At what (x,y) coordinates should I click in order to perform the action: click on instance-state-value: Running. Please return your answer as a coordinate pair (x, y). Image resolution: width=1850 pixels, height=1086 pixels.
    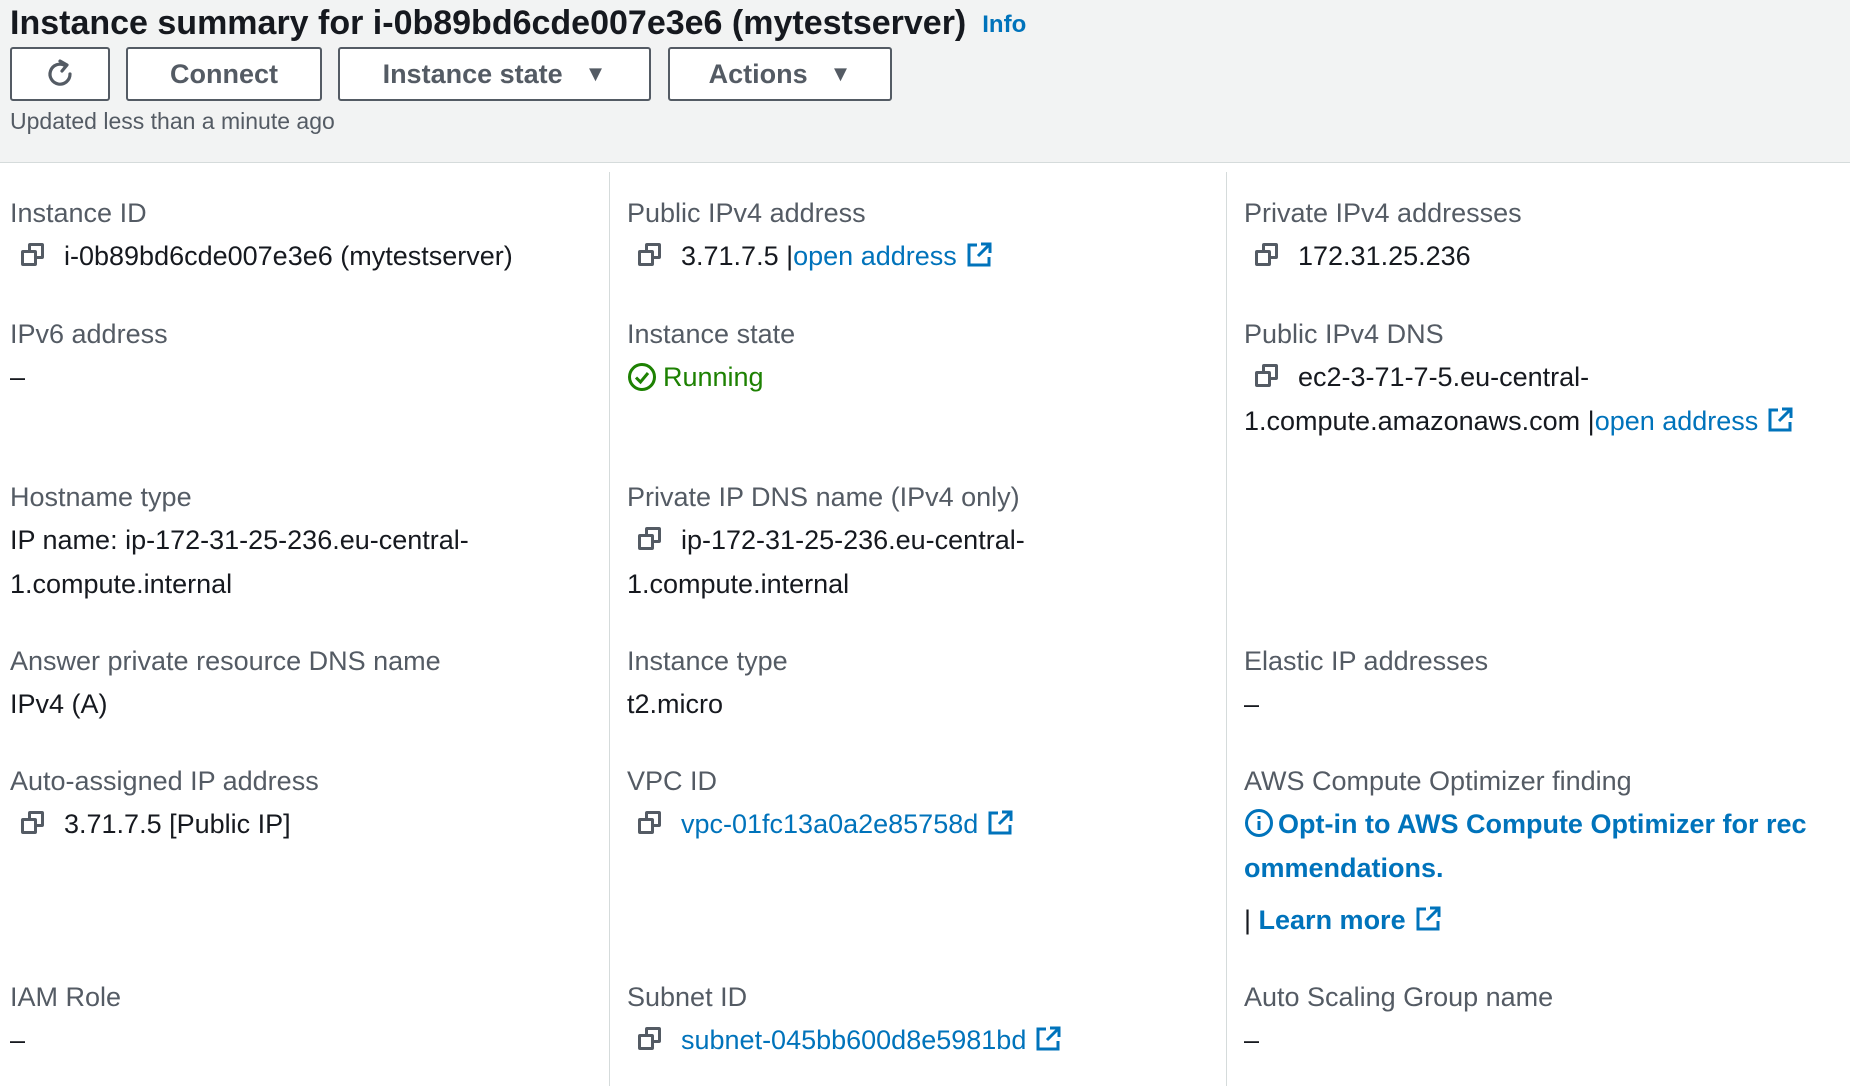
    Looking at the image, I should click on (713, 377).